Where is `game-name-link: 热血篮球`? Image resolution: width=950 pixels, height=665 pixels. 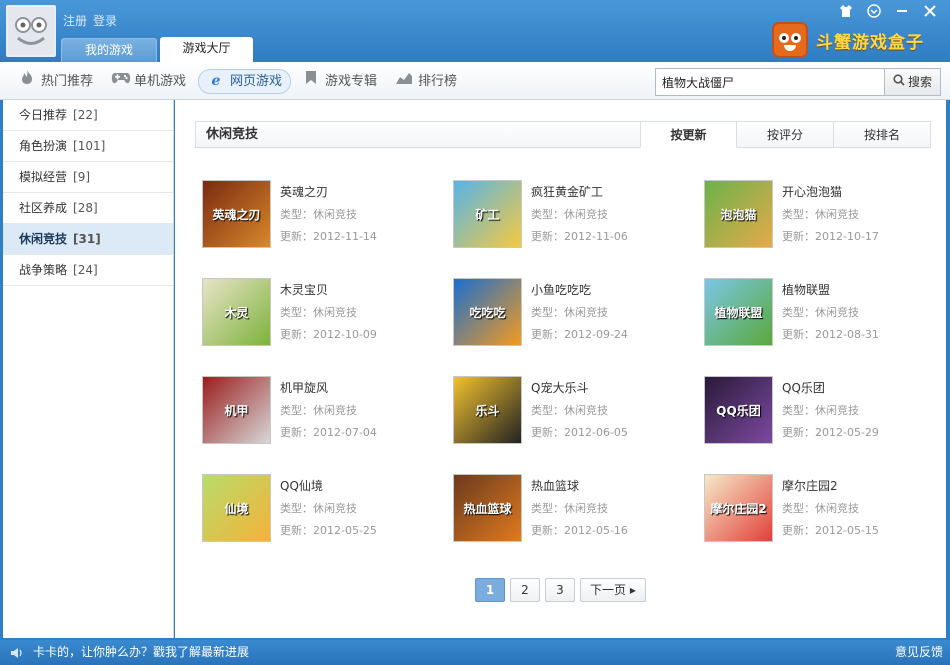
game-name-link: 热血篮球 is located at coordinates (555, 485).